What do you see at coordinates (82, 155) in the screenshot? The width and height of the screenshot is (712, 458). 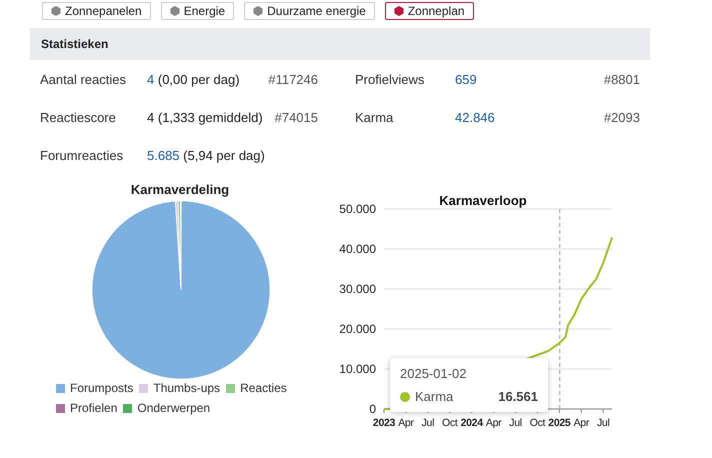 I see `stat-label: Forumreacties` at bounding box center [82, 155].